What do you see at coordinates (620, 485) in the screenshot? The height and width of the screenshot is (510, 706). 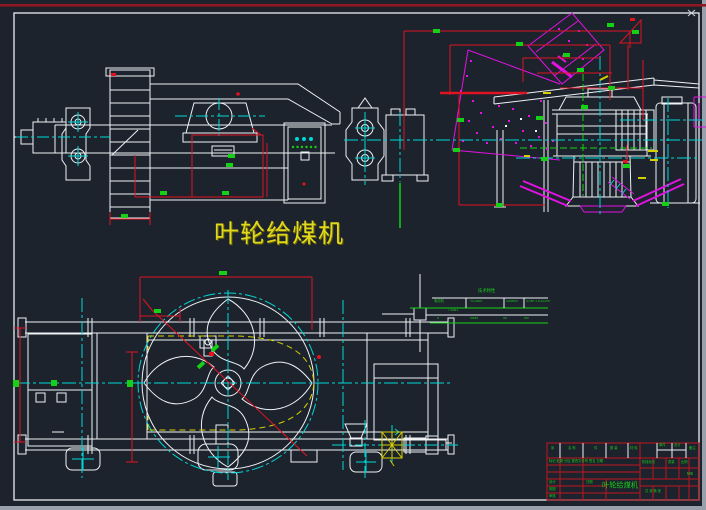 I see `titleblock-product-name: 叶轮给煤机` at bounding box center [620, 485].